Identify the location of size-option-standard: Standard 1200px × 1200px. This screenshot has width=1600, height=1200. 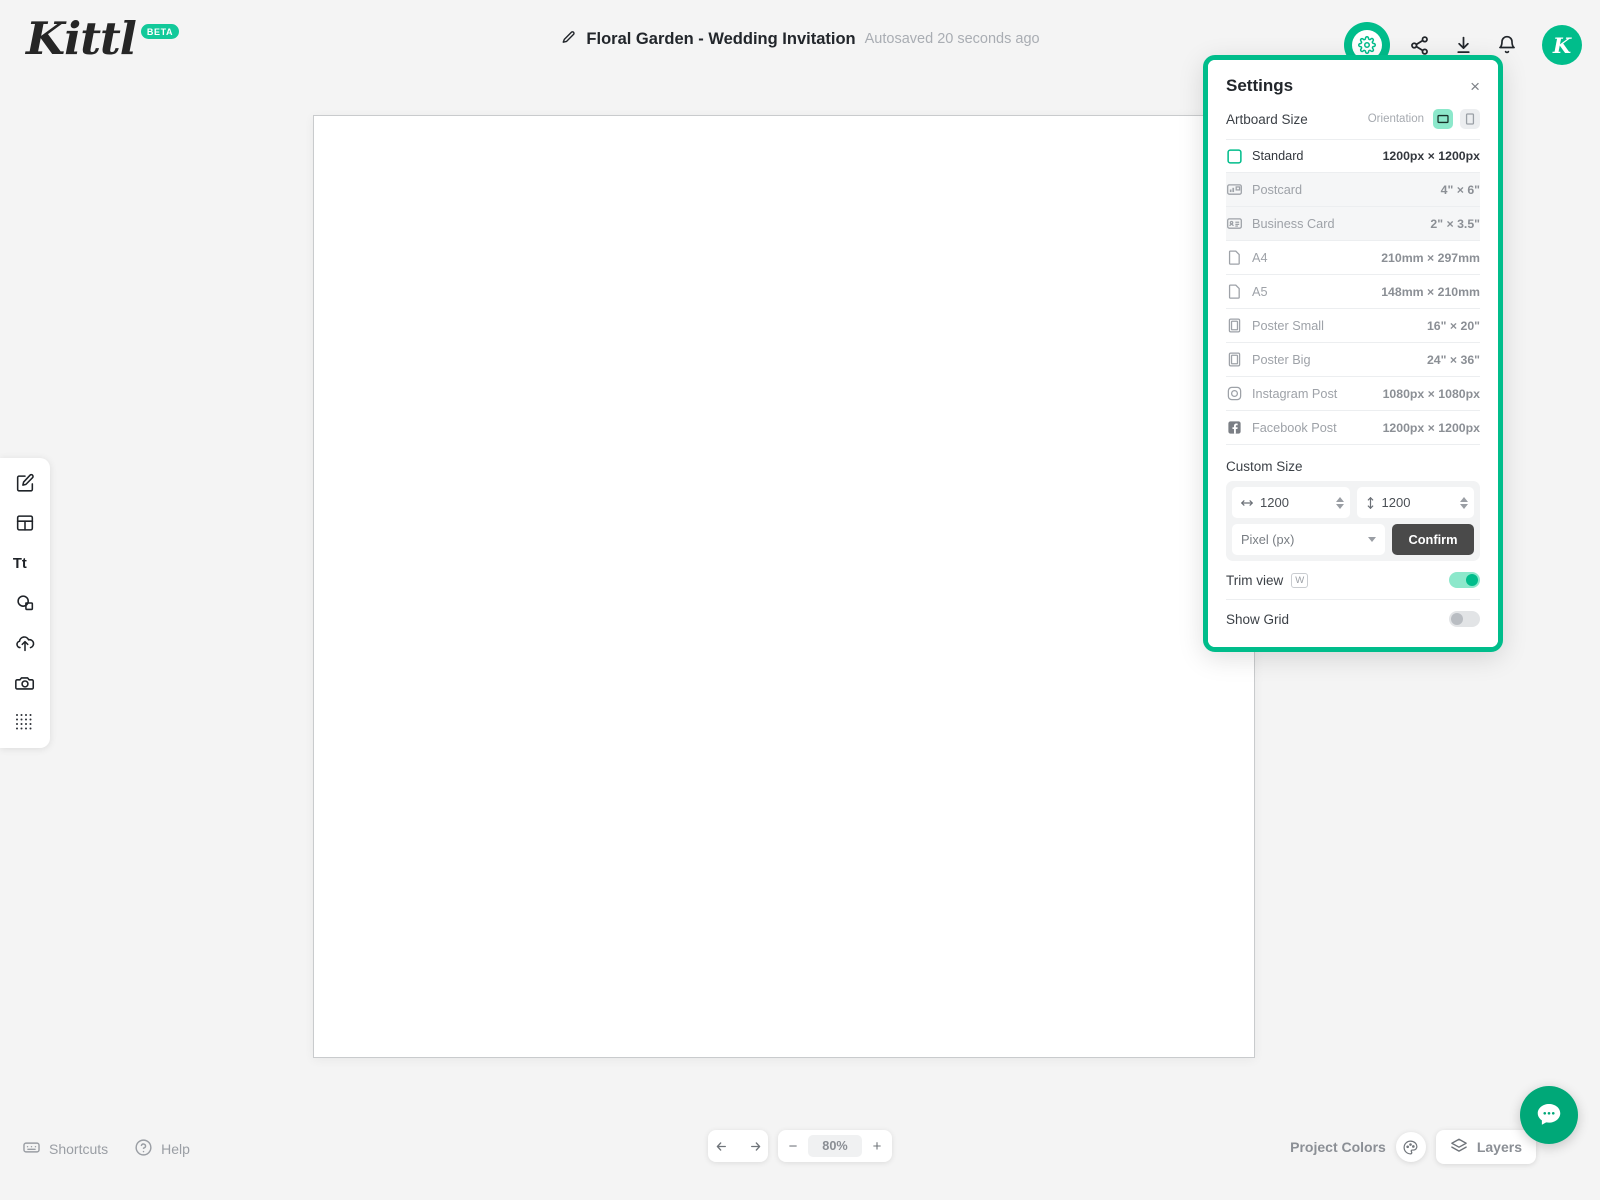
(1353, 156).